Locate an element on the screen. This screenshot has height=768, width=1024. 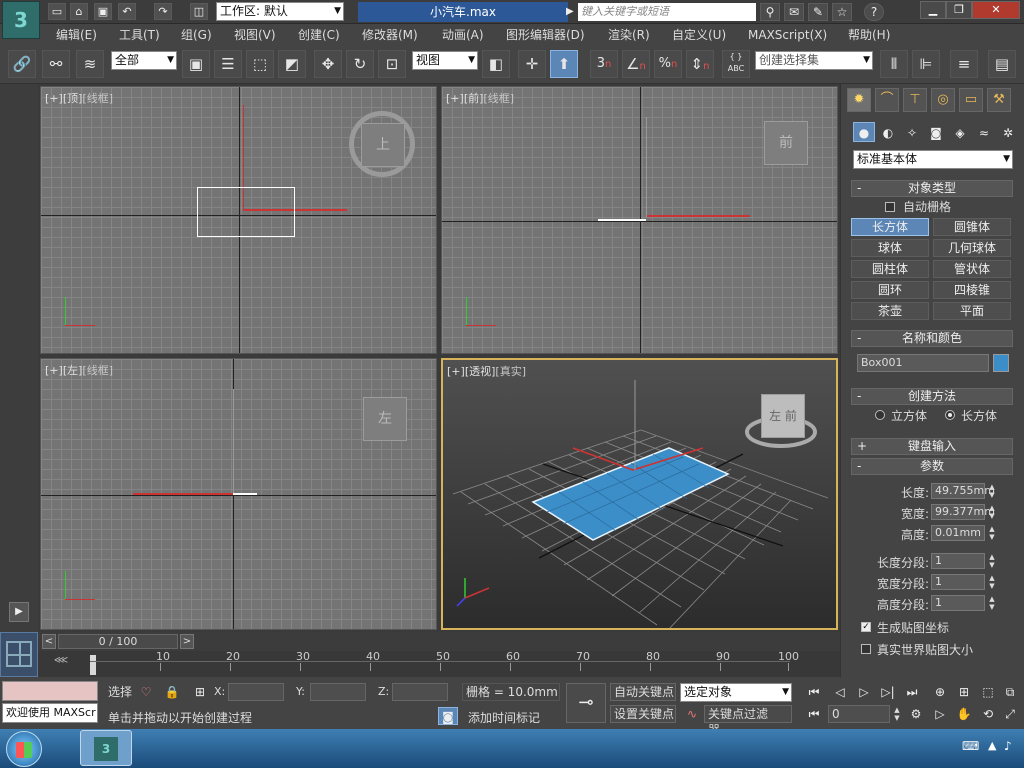
height-segs-field: 1 is located at coordinates (958, 603).